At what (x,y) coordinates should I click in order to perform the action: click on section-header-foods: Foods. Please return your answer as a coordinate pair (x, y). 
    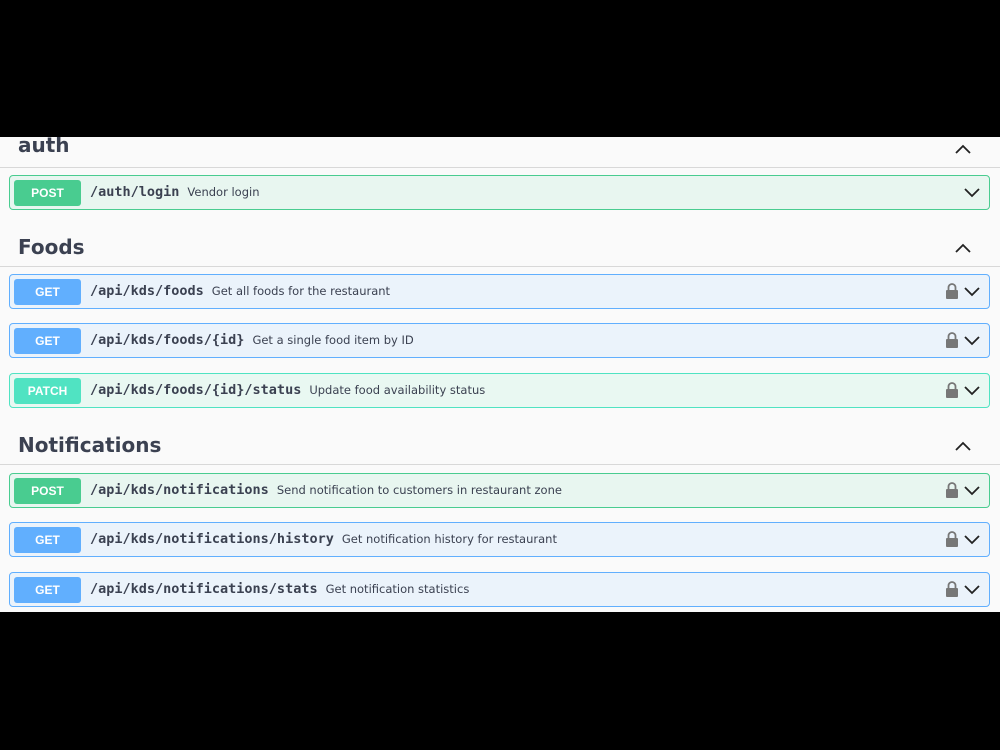
    Looking at the image, I should click on (500, 249).